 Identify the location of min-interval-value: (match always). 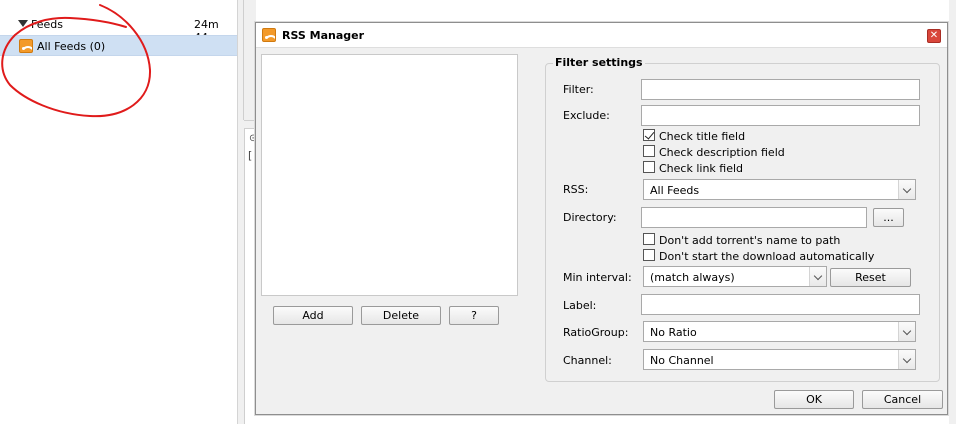
(692, 277).